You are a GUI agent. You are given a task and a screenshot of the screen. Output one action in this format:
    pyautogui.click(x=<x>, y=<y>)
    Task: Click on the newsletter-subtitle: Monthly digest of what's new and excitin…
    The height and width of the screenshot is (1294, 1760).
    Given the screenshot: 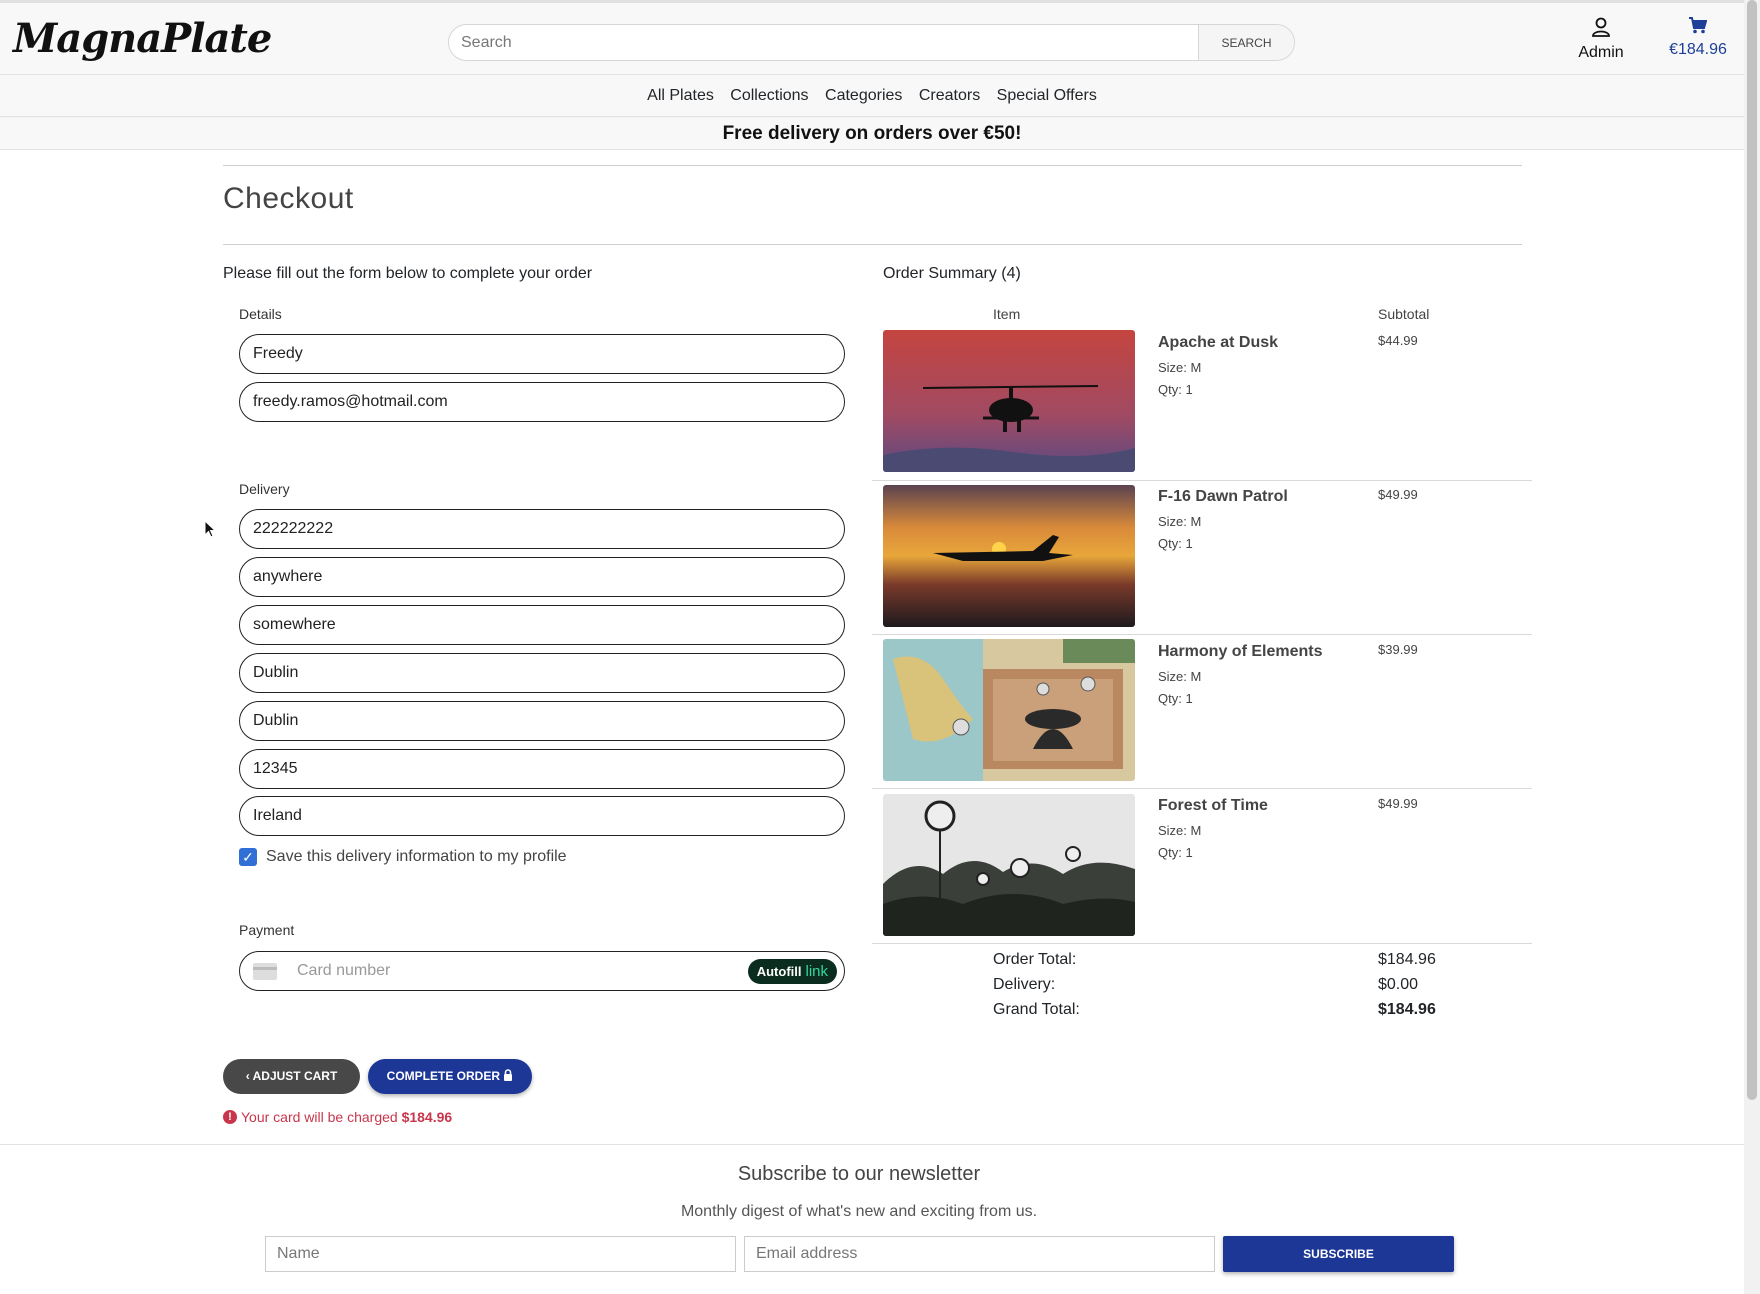 What is the action you would take?
    pyautogui.click(x=859, y=1211)
    